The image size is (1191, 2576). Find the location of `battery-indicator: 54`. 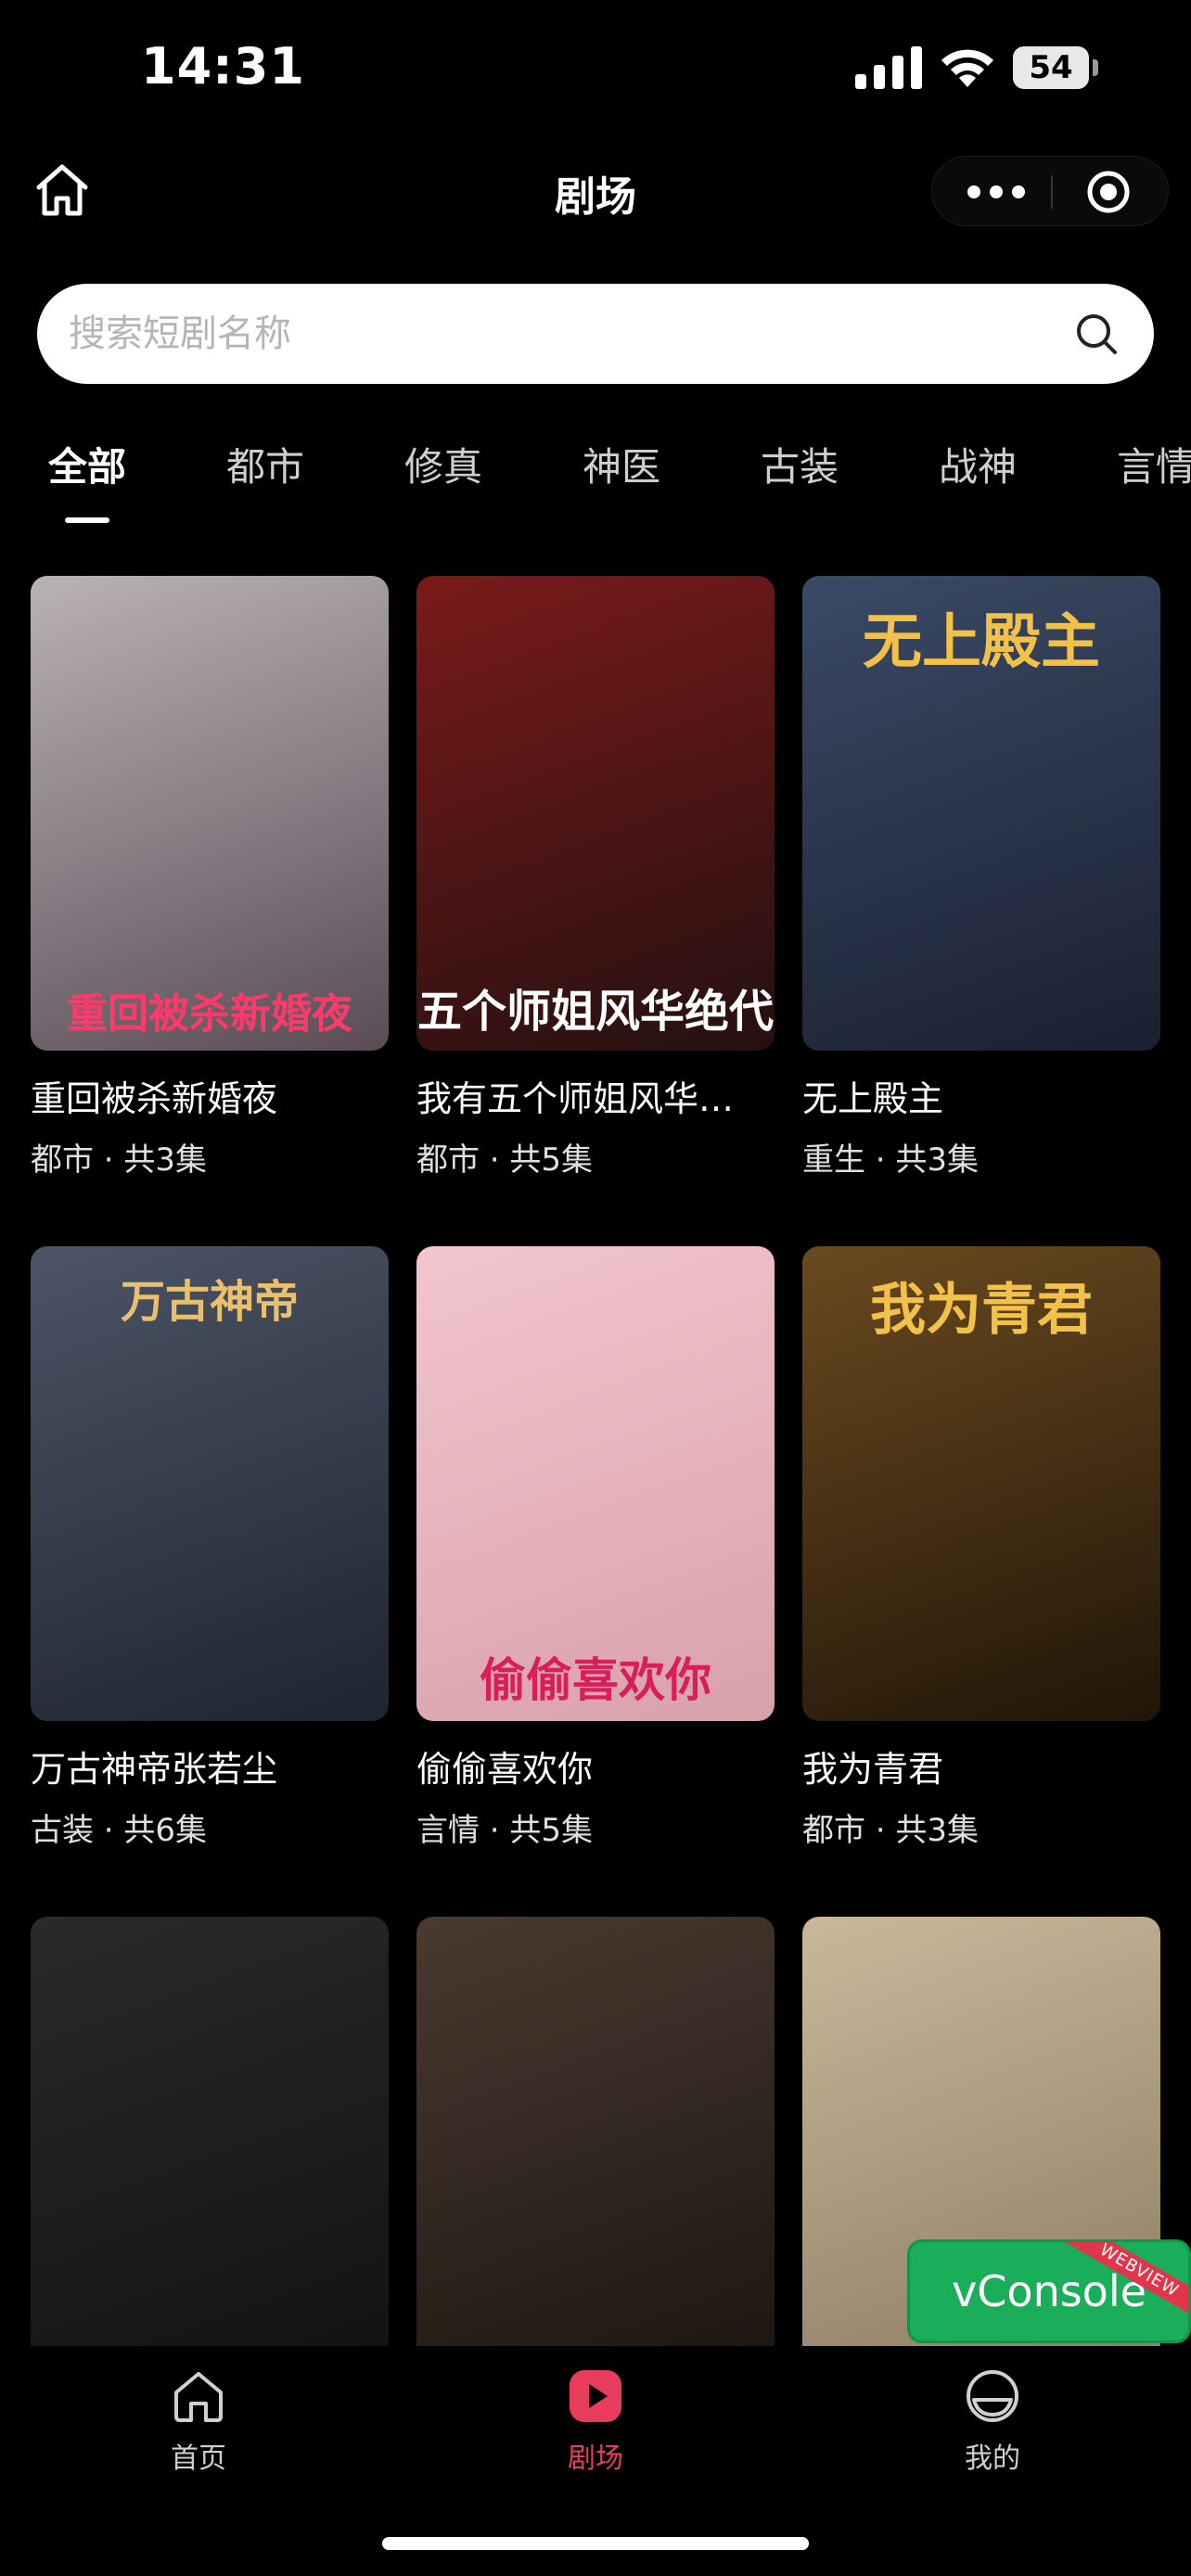

battery-indicator: 54 is located at coordinates (1055, 67).